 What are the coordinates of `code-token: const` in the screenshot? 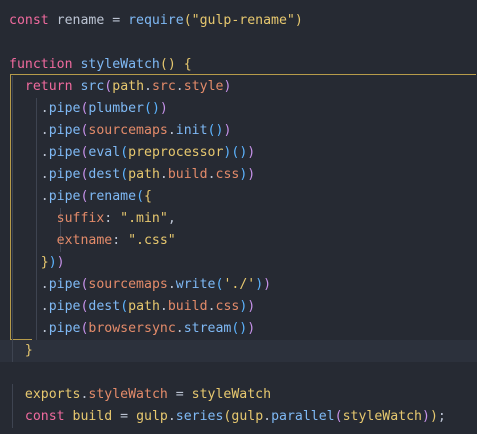 It's located at (48, 416).